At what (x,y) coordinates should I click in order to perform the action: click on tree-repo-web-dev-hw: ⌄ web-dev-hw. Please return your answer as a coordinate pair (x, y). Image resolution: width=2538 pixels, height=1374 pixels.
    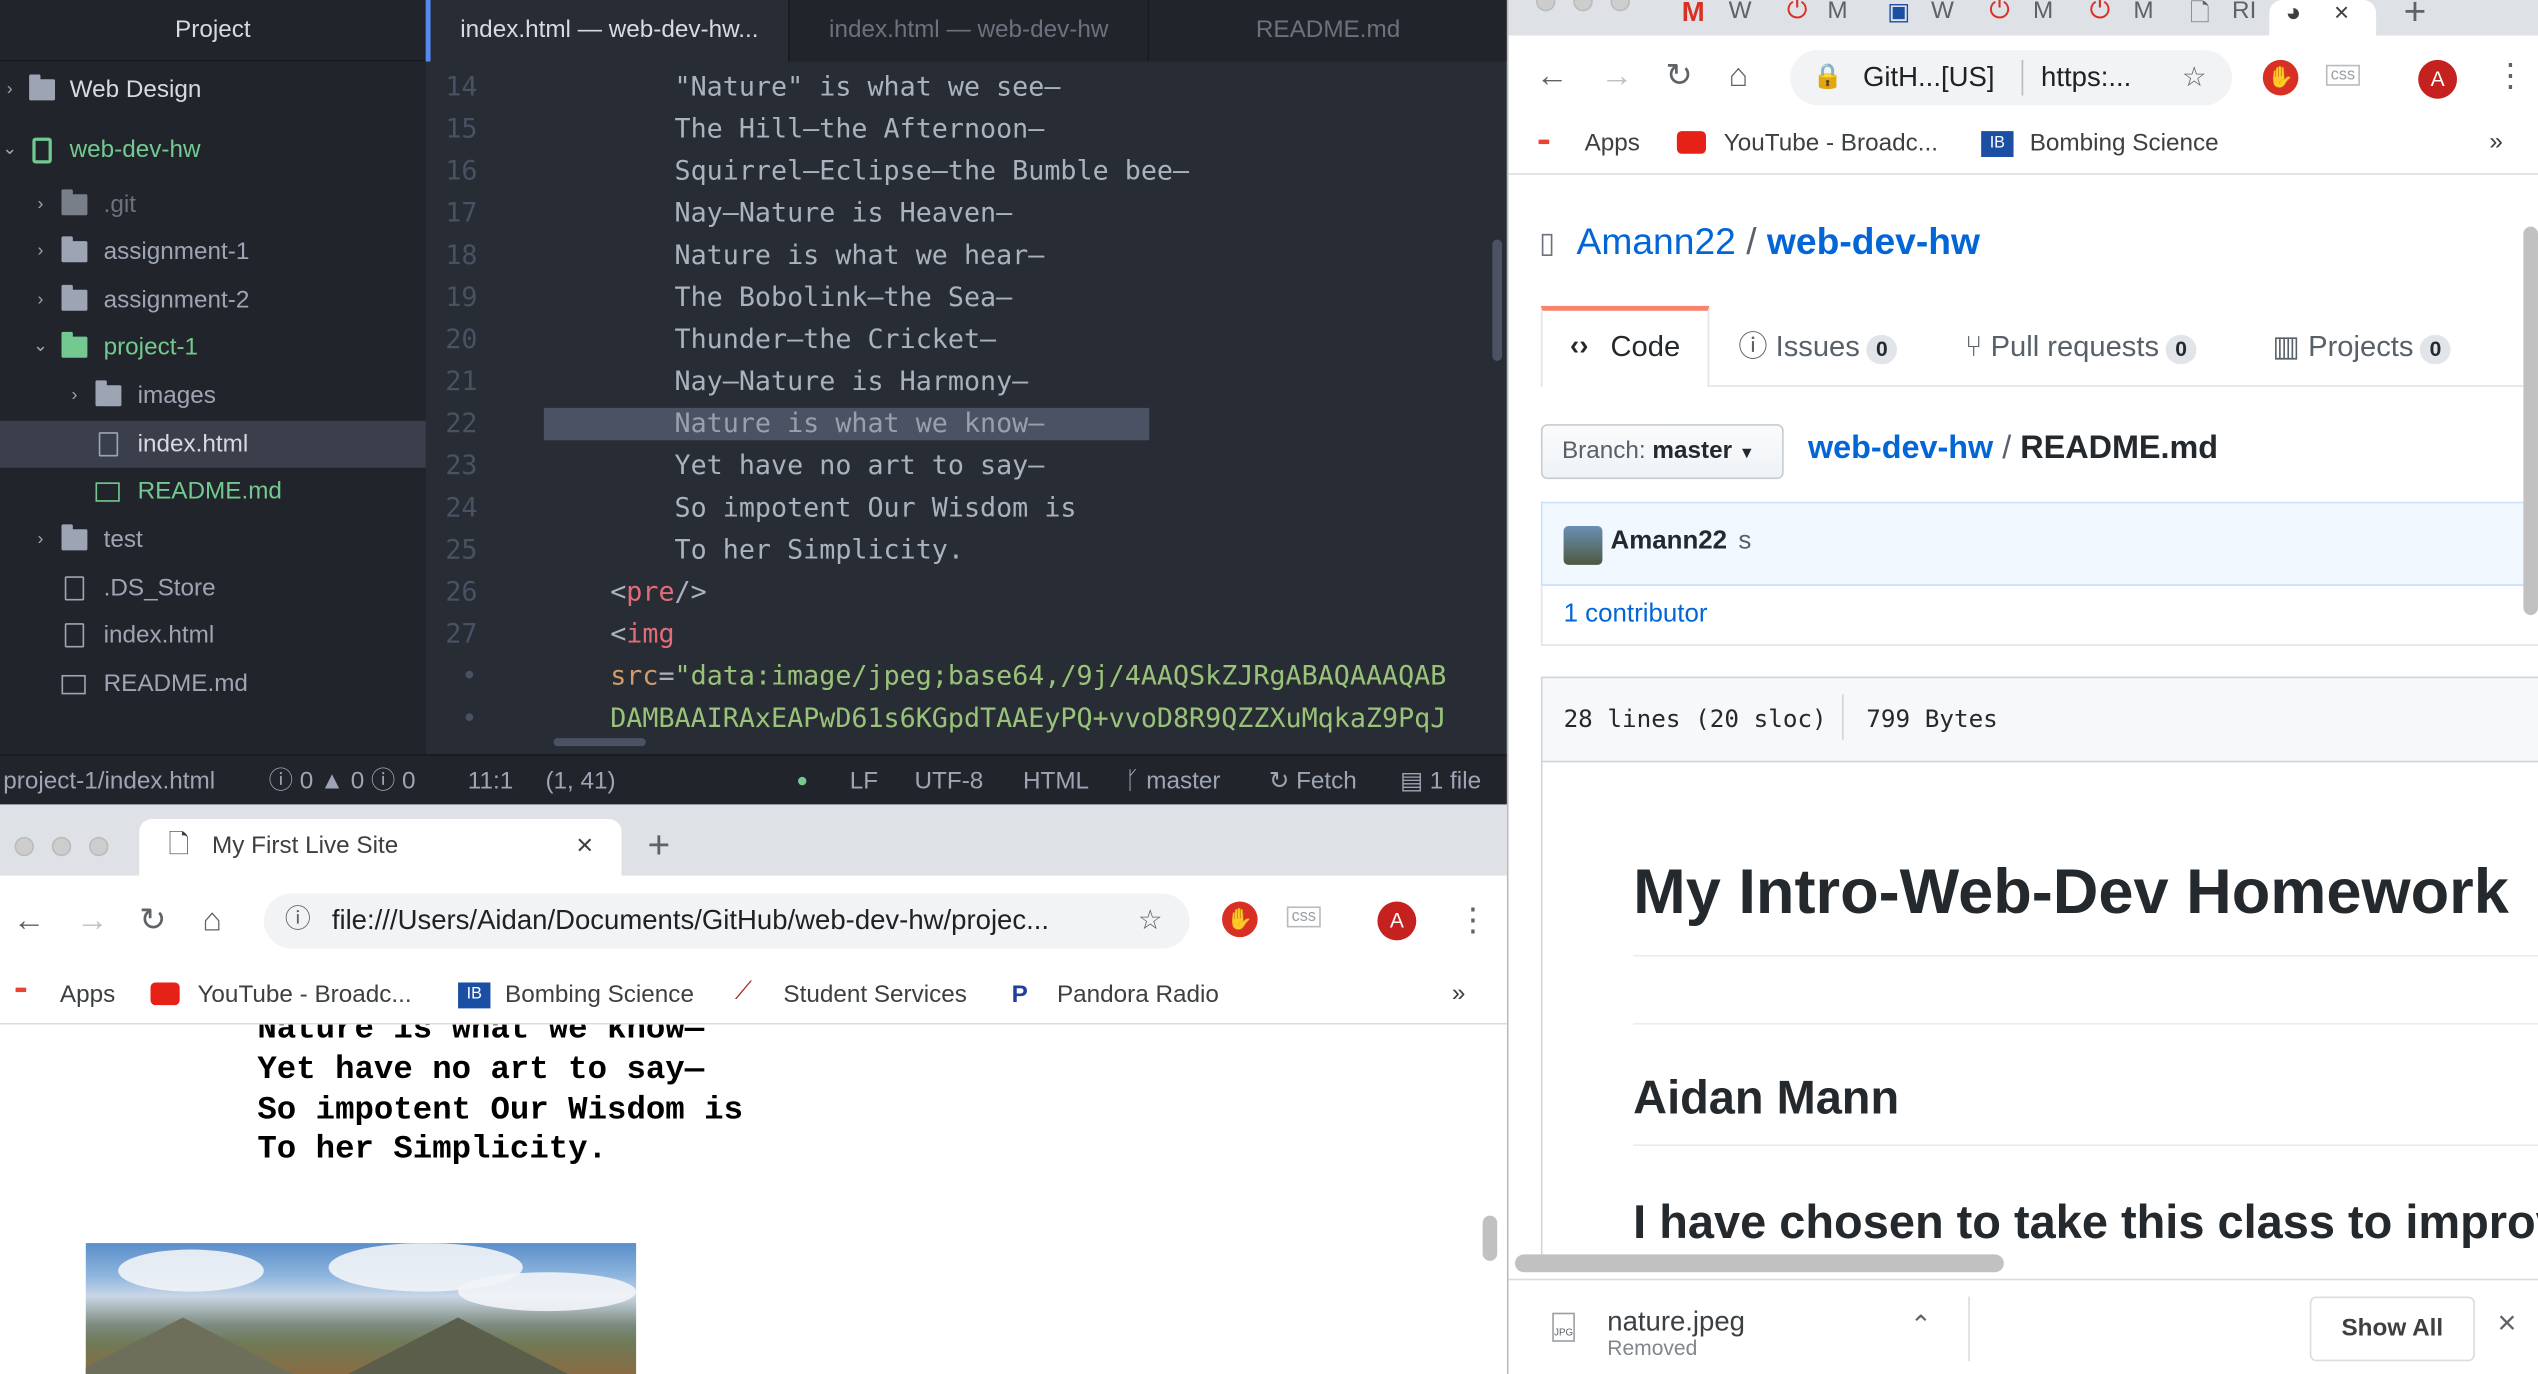
    Looking at the image, I should click on (213, 149).